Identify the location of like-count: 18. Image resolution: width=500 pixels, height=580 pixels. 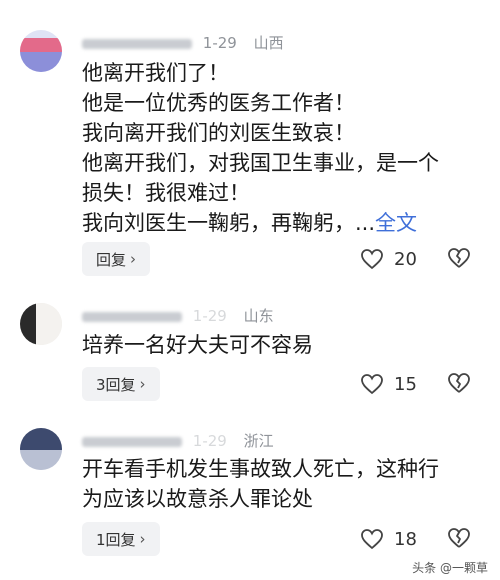
(405, 539).